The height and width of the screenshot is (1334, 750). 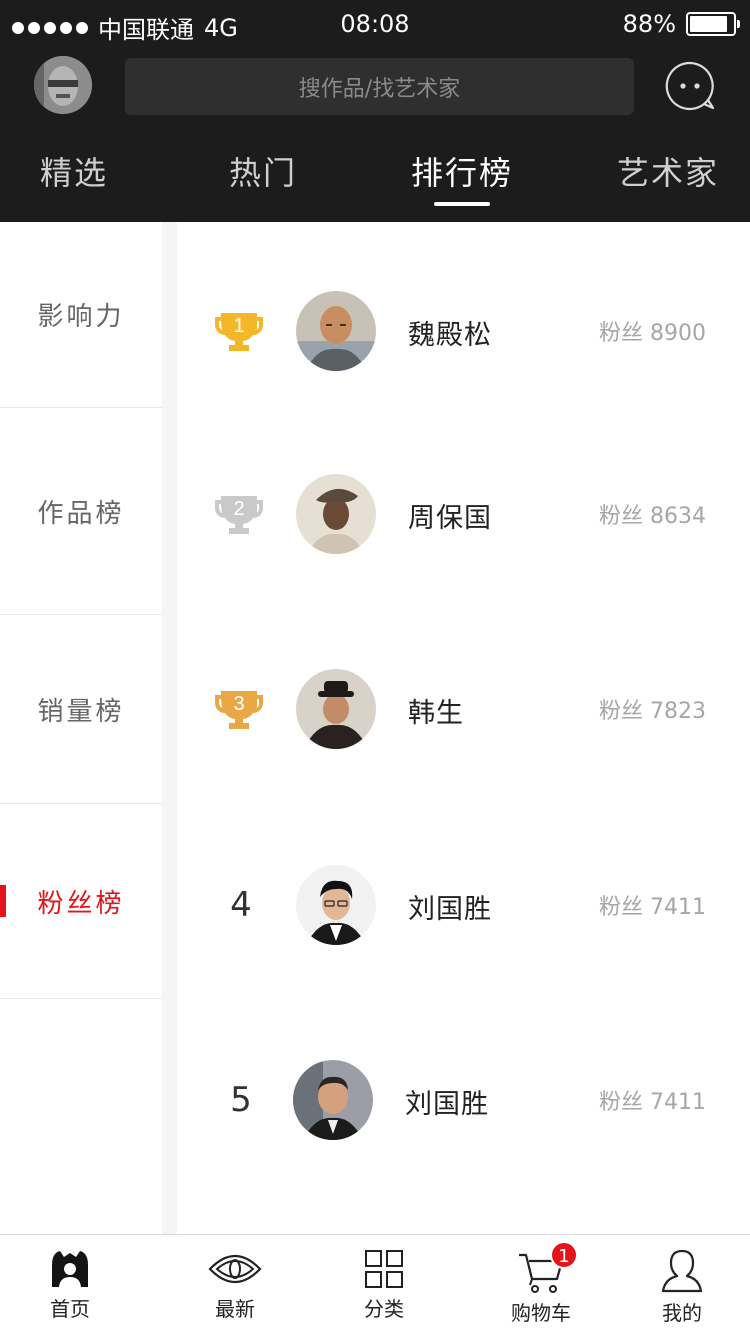 I want to click on rank-number: 5, so click(x=241, y=1100).